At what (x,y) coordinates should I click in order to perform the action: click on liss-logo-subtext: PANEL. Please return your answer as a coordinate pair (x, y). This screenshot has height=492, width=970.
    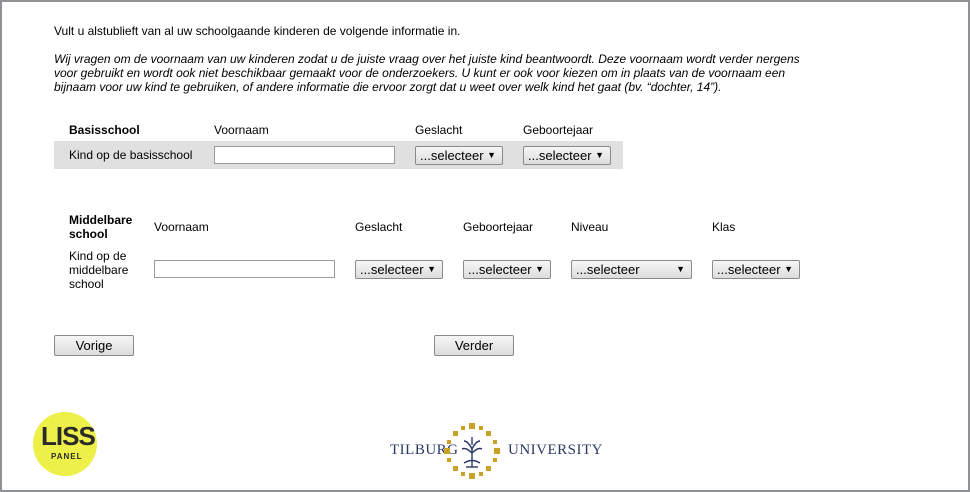
    Looking at the image, I should click on (67, 456).